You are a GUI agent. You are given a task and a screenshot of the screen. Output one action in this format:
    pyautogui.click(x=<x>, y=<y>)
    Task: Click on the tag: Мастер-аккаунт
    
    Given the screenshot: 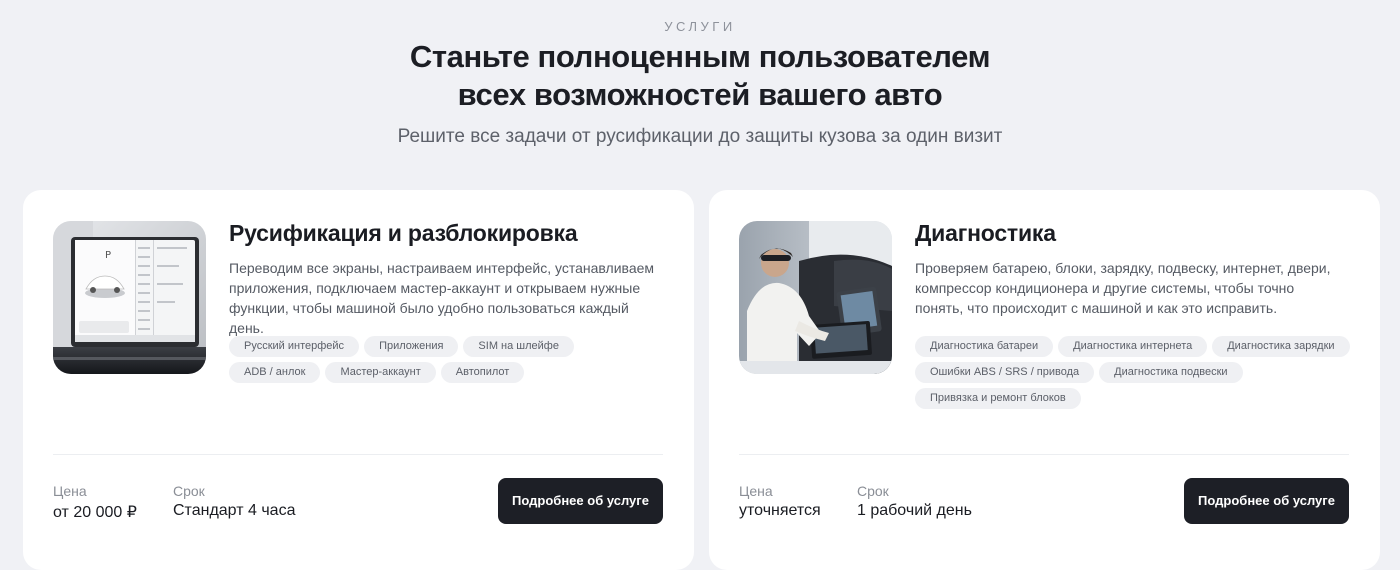 What is the action you would take?
    pyautogui.click(x=380, y=372)
    